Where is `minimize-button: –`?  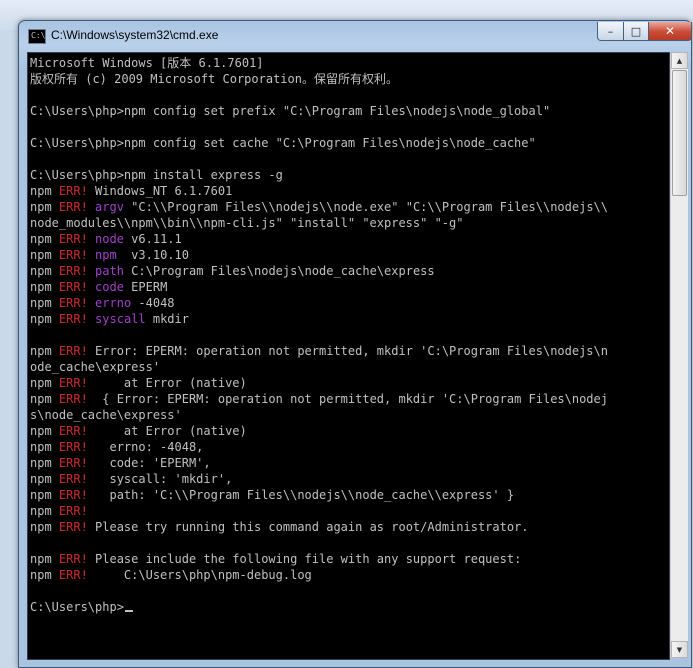 minimize-button: – is located at coordinates (610, 31).